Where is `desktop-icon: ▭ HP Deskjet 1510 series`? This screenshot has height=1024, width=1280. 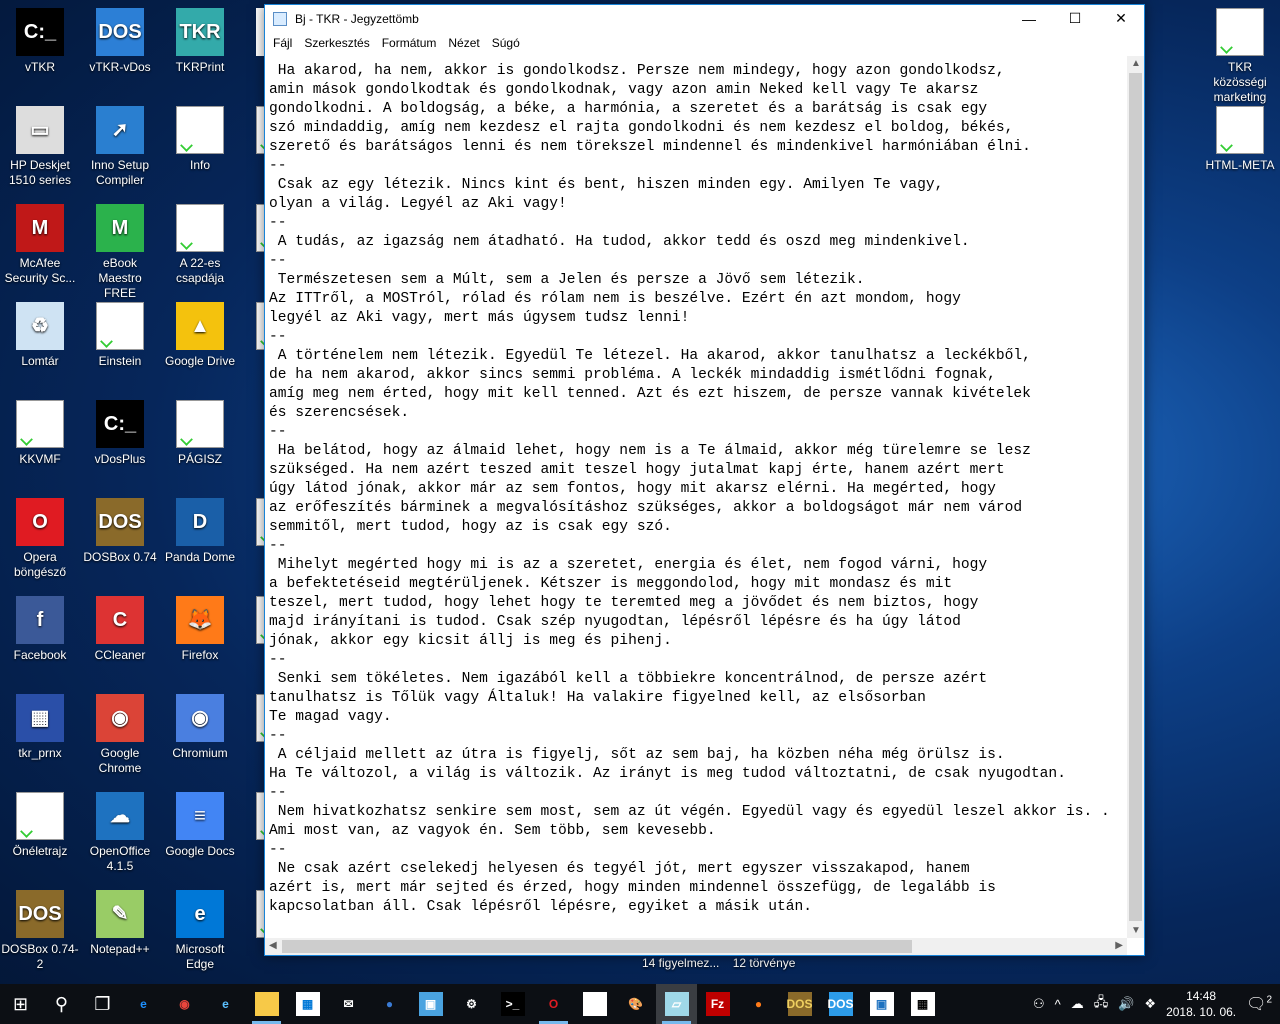 desktop-icon: ▭ HP Deskjet 1510 series is located at coordinates (40, 147).